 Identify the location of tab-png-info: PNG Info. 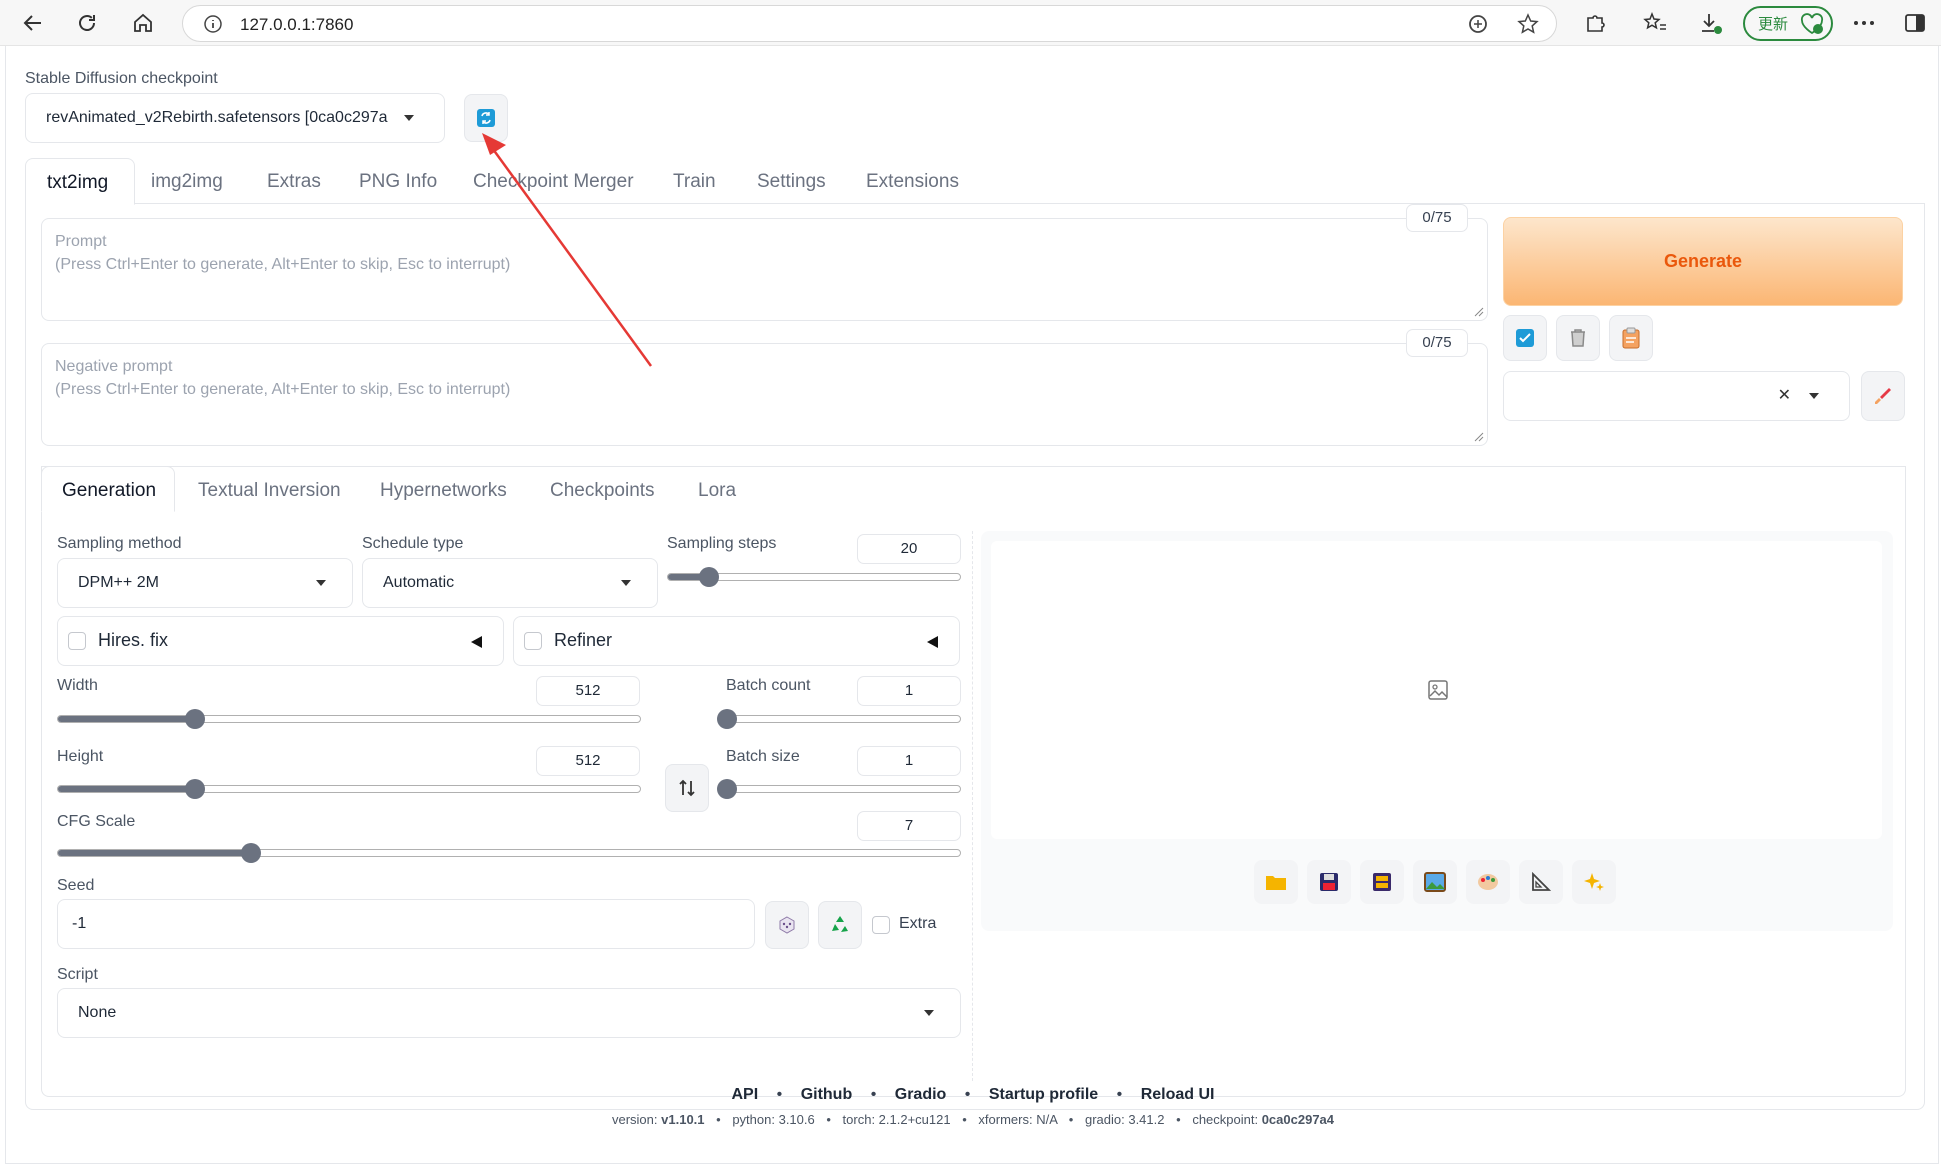
(398, 182).